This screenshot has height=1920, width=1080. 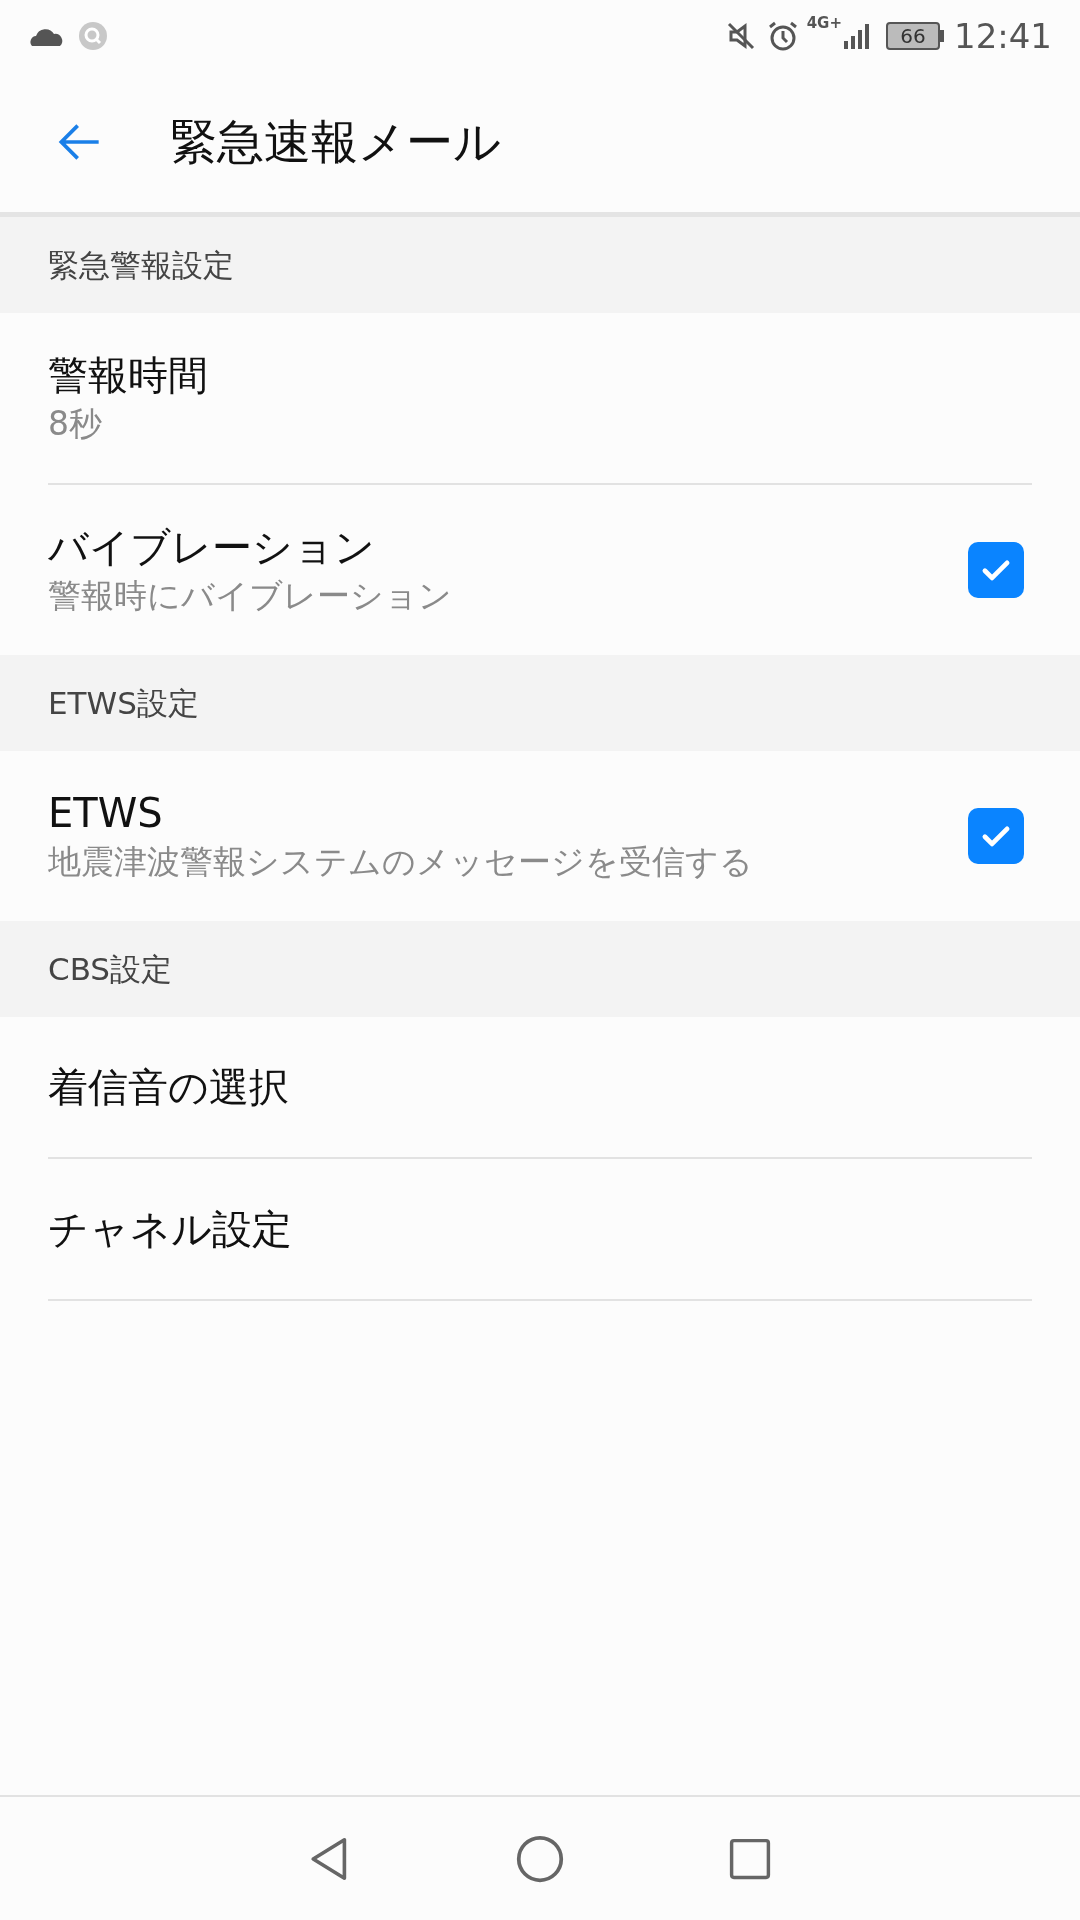 What do you see at coordinates (93, 36) in the screenshot?
I see `search-bubble-icon` at bounding box center [93, 36].